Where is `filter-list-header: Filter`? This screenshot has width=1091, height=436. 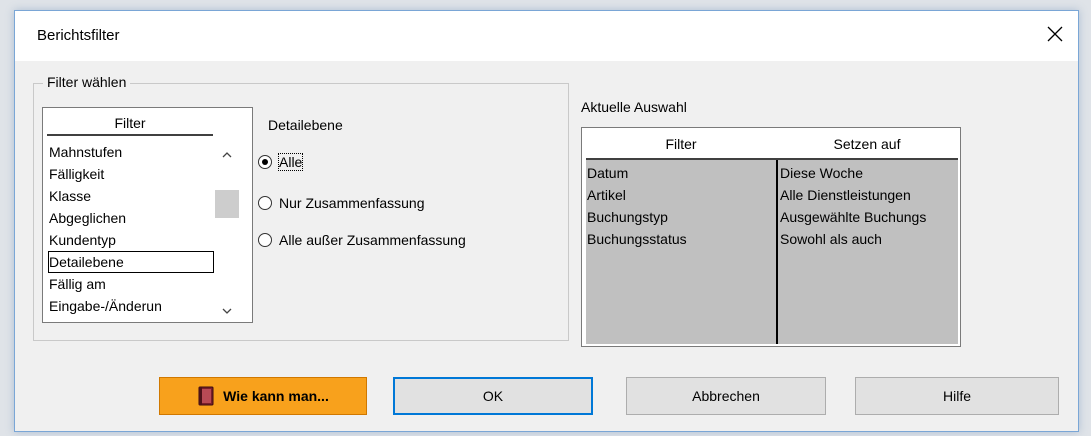 filter-list-header: Filter is located at coordinates (130, 124).